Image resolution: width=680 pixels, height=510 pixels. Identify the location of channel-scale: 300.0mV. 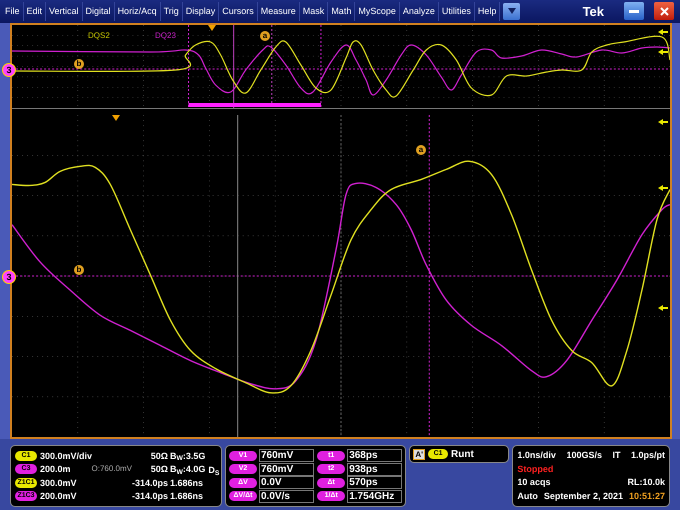
(59, 482).